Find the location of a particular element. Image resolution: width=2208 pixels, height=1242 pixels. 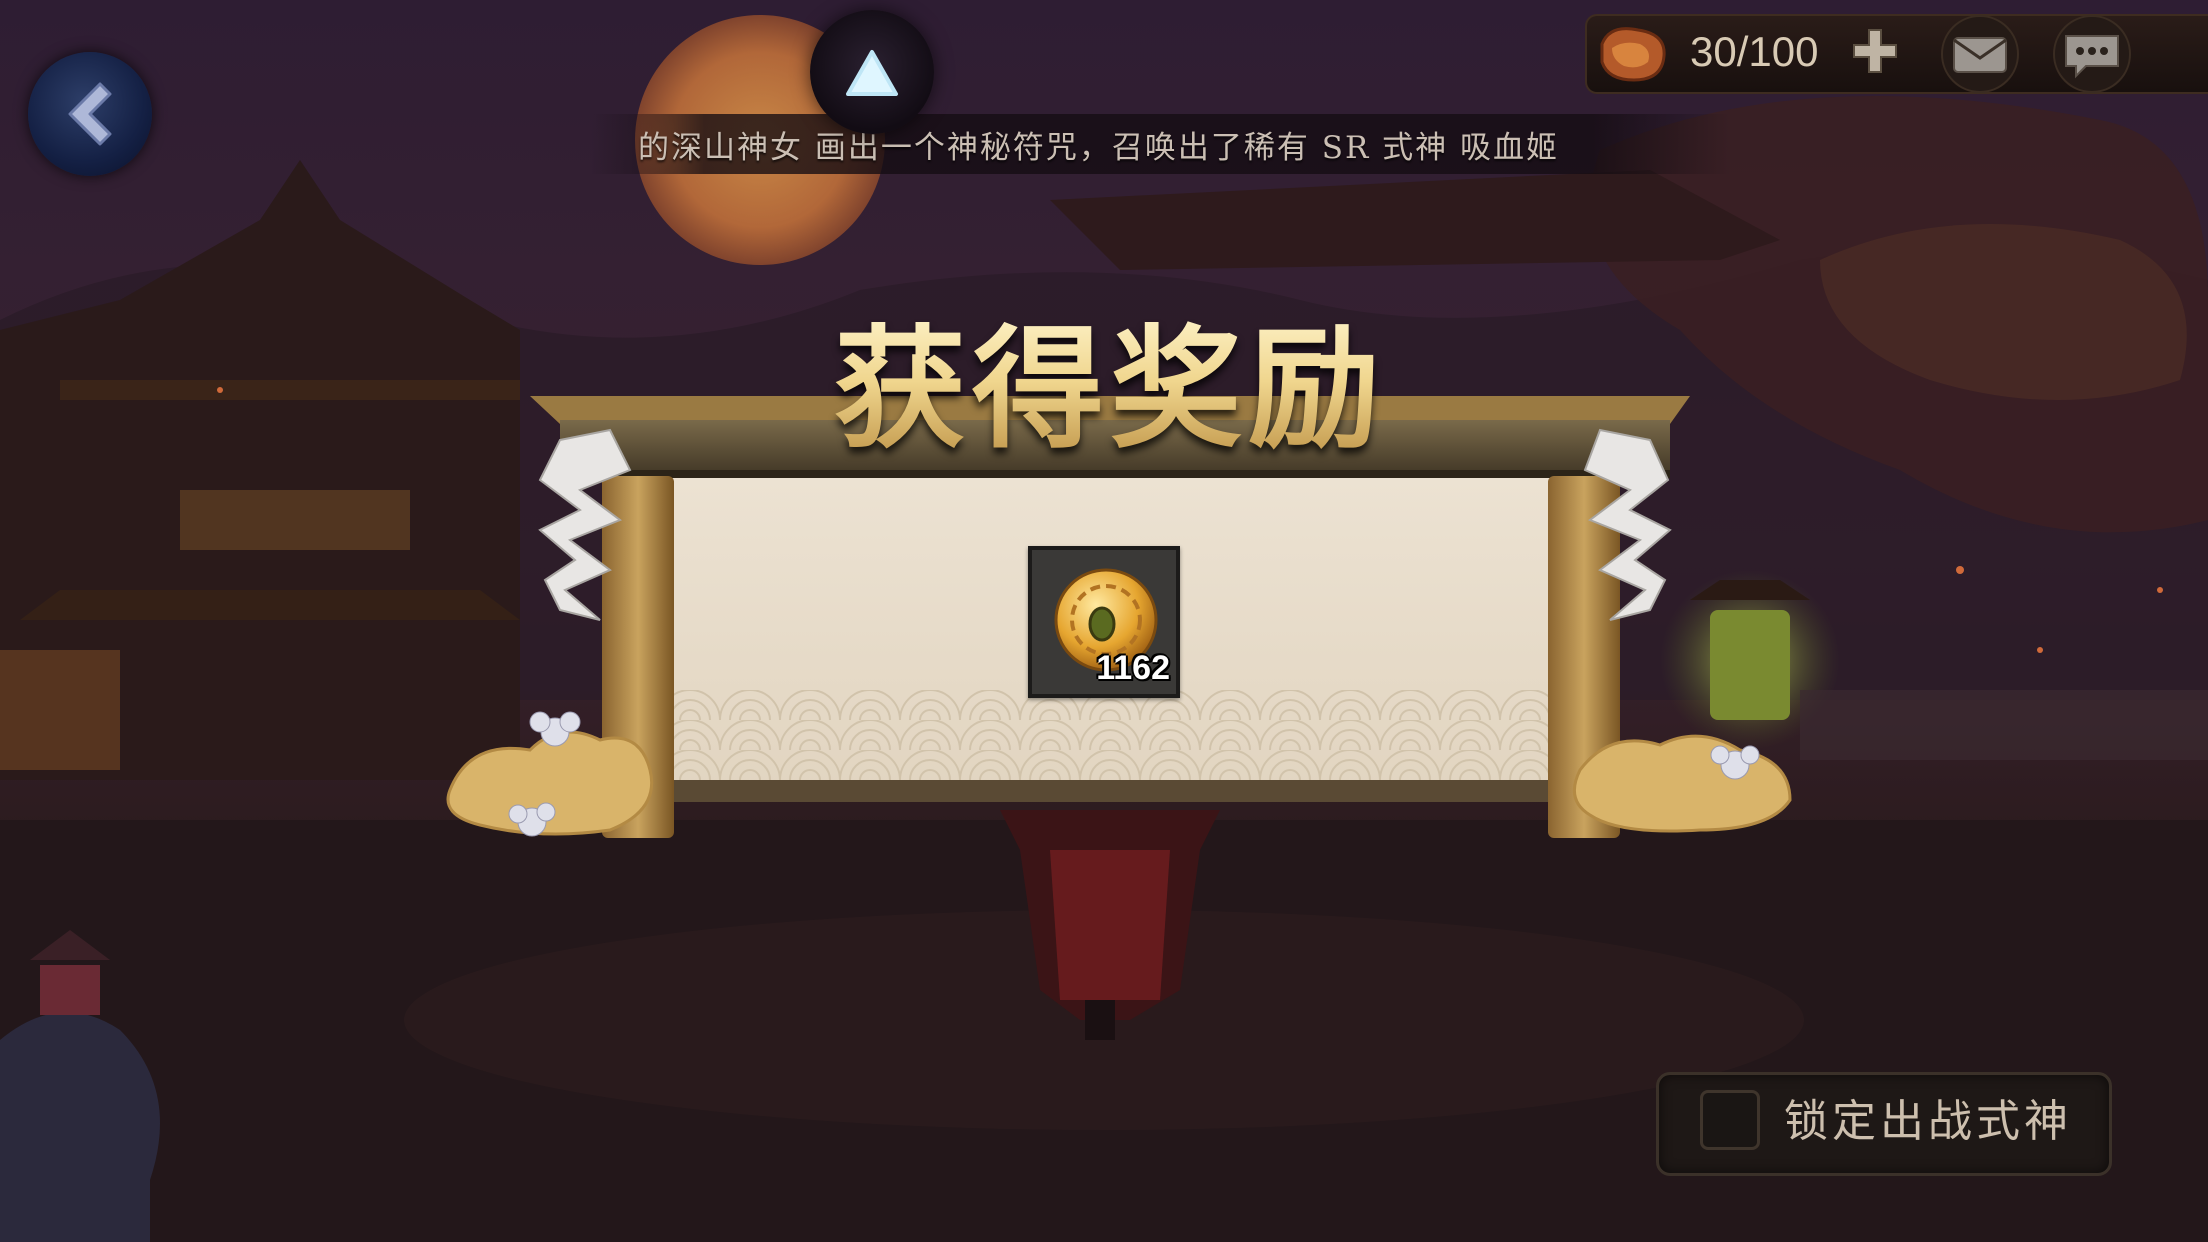

chat-icon is located at coordinates (2092, 54).